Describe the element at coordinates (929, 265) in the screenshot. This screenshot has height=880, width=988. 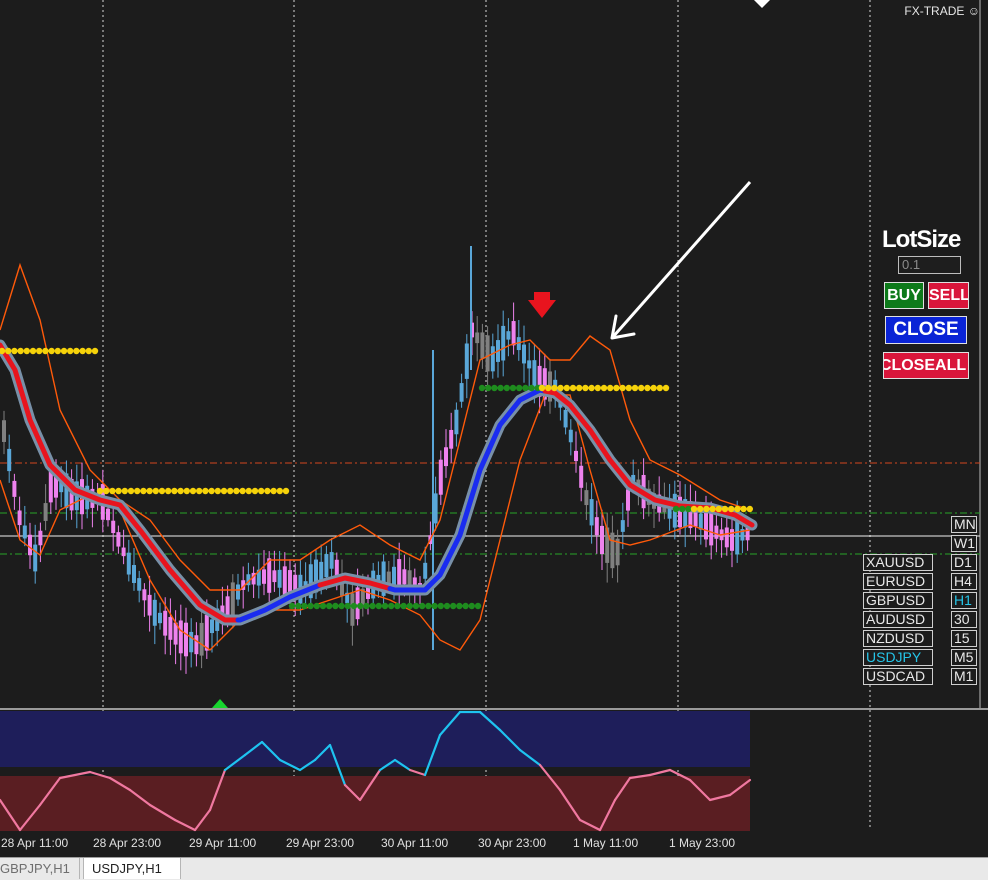
I see `lot-size-input: 0.1` at that location.